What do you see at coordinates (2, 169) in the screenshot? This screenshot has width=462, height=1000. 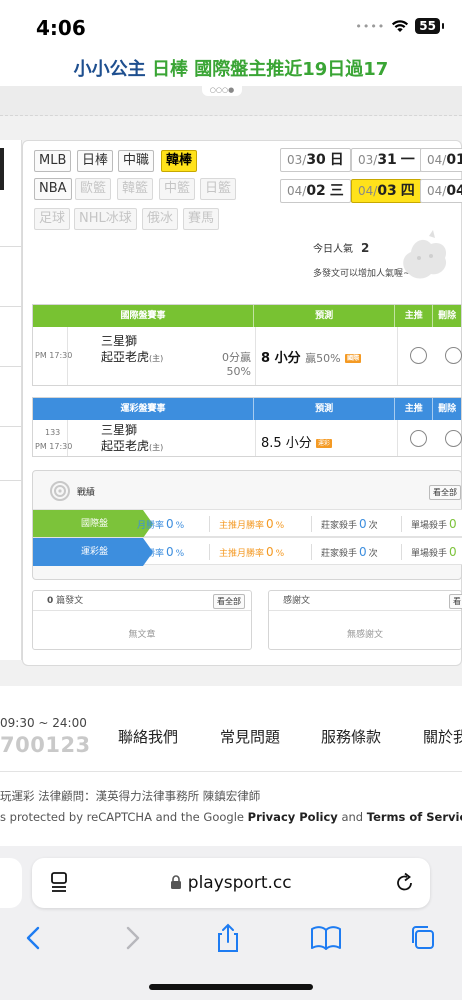 I see `side-panel-thumb` at bounding box center [2, 169].